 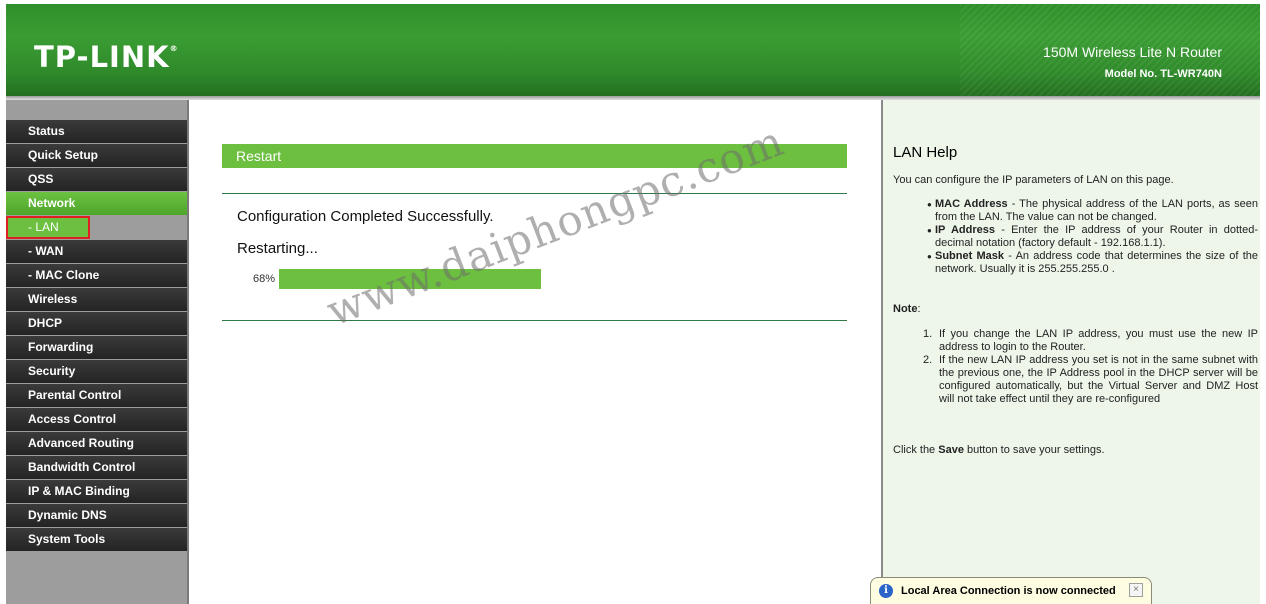 I want to click on sidebar-item-lan: - LAN, so click(x=48, y=227).